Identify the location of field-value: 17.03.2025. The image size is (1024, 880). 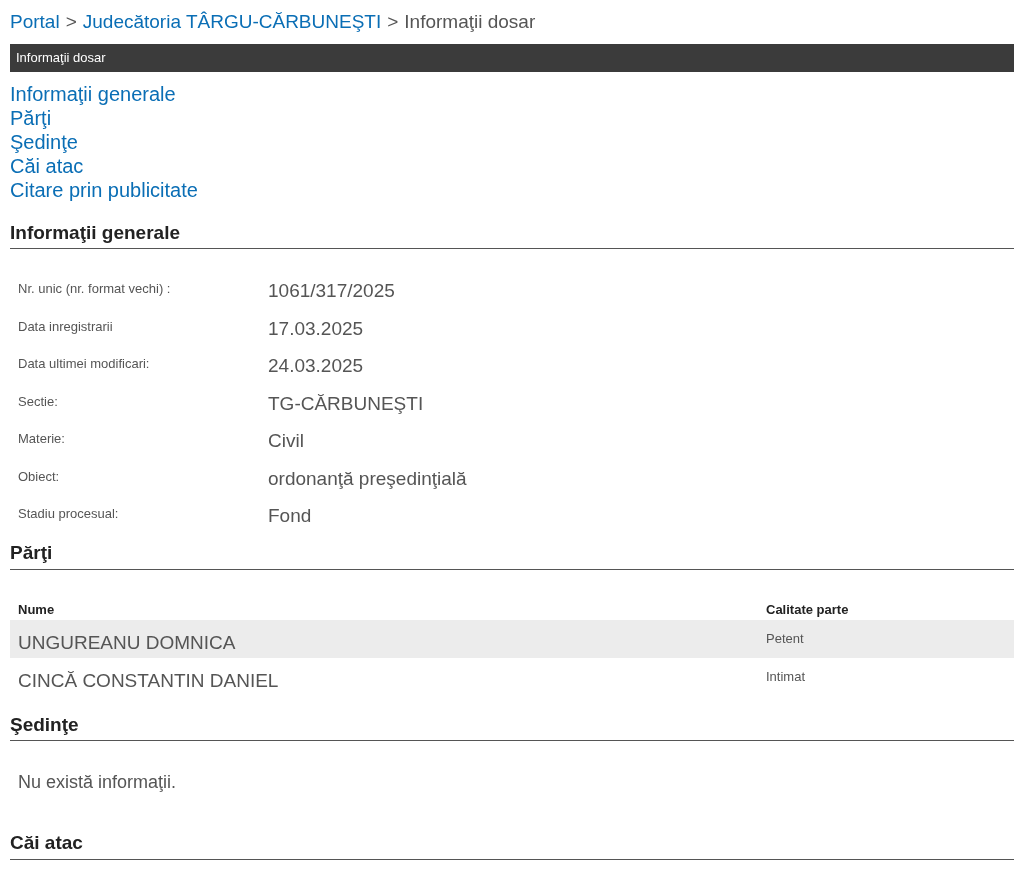
(316, 328).